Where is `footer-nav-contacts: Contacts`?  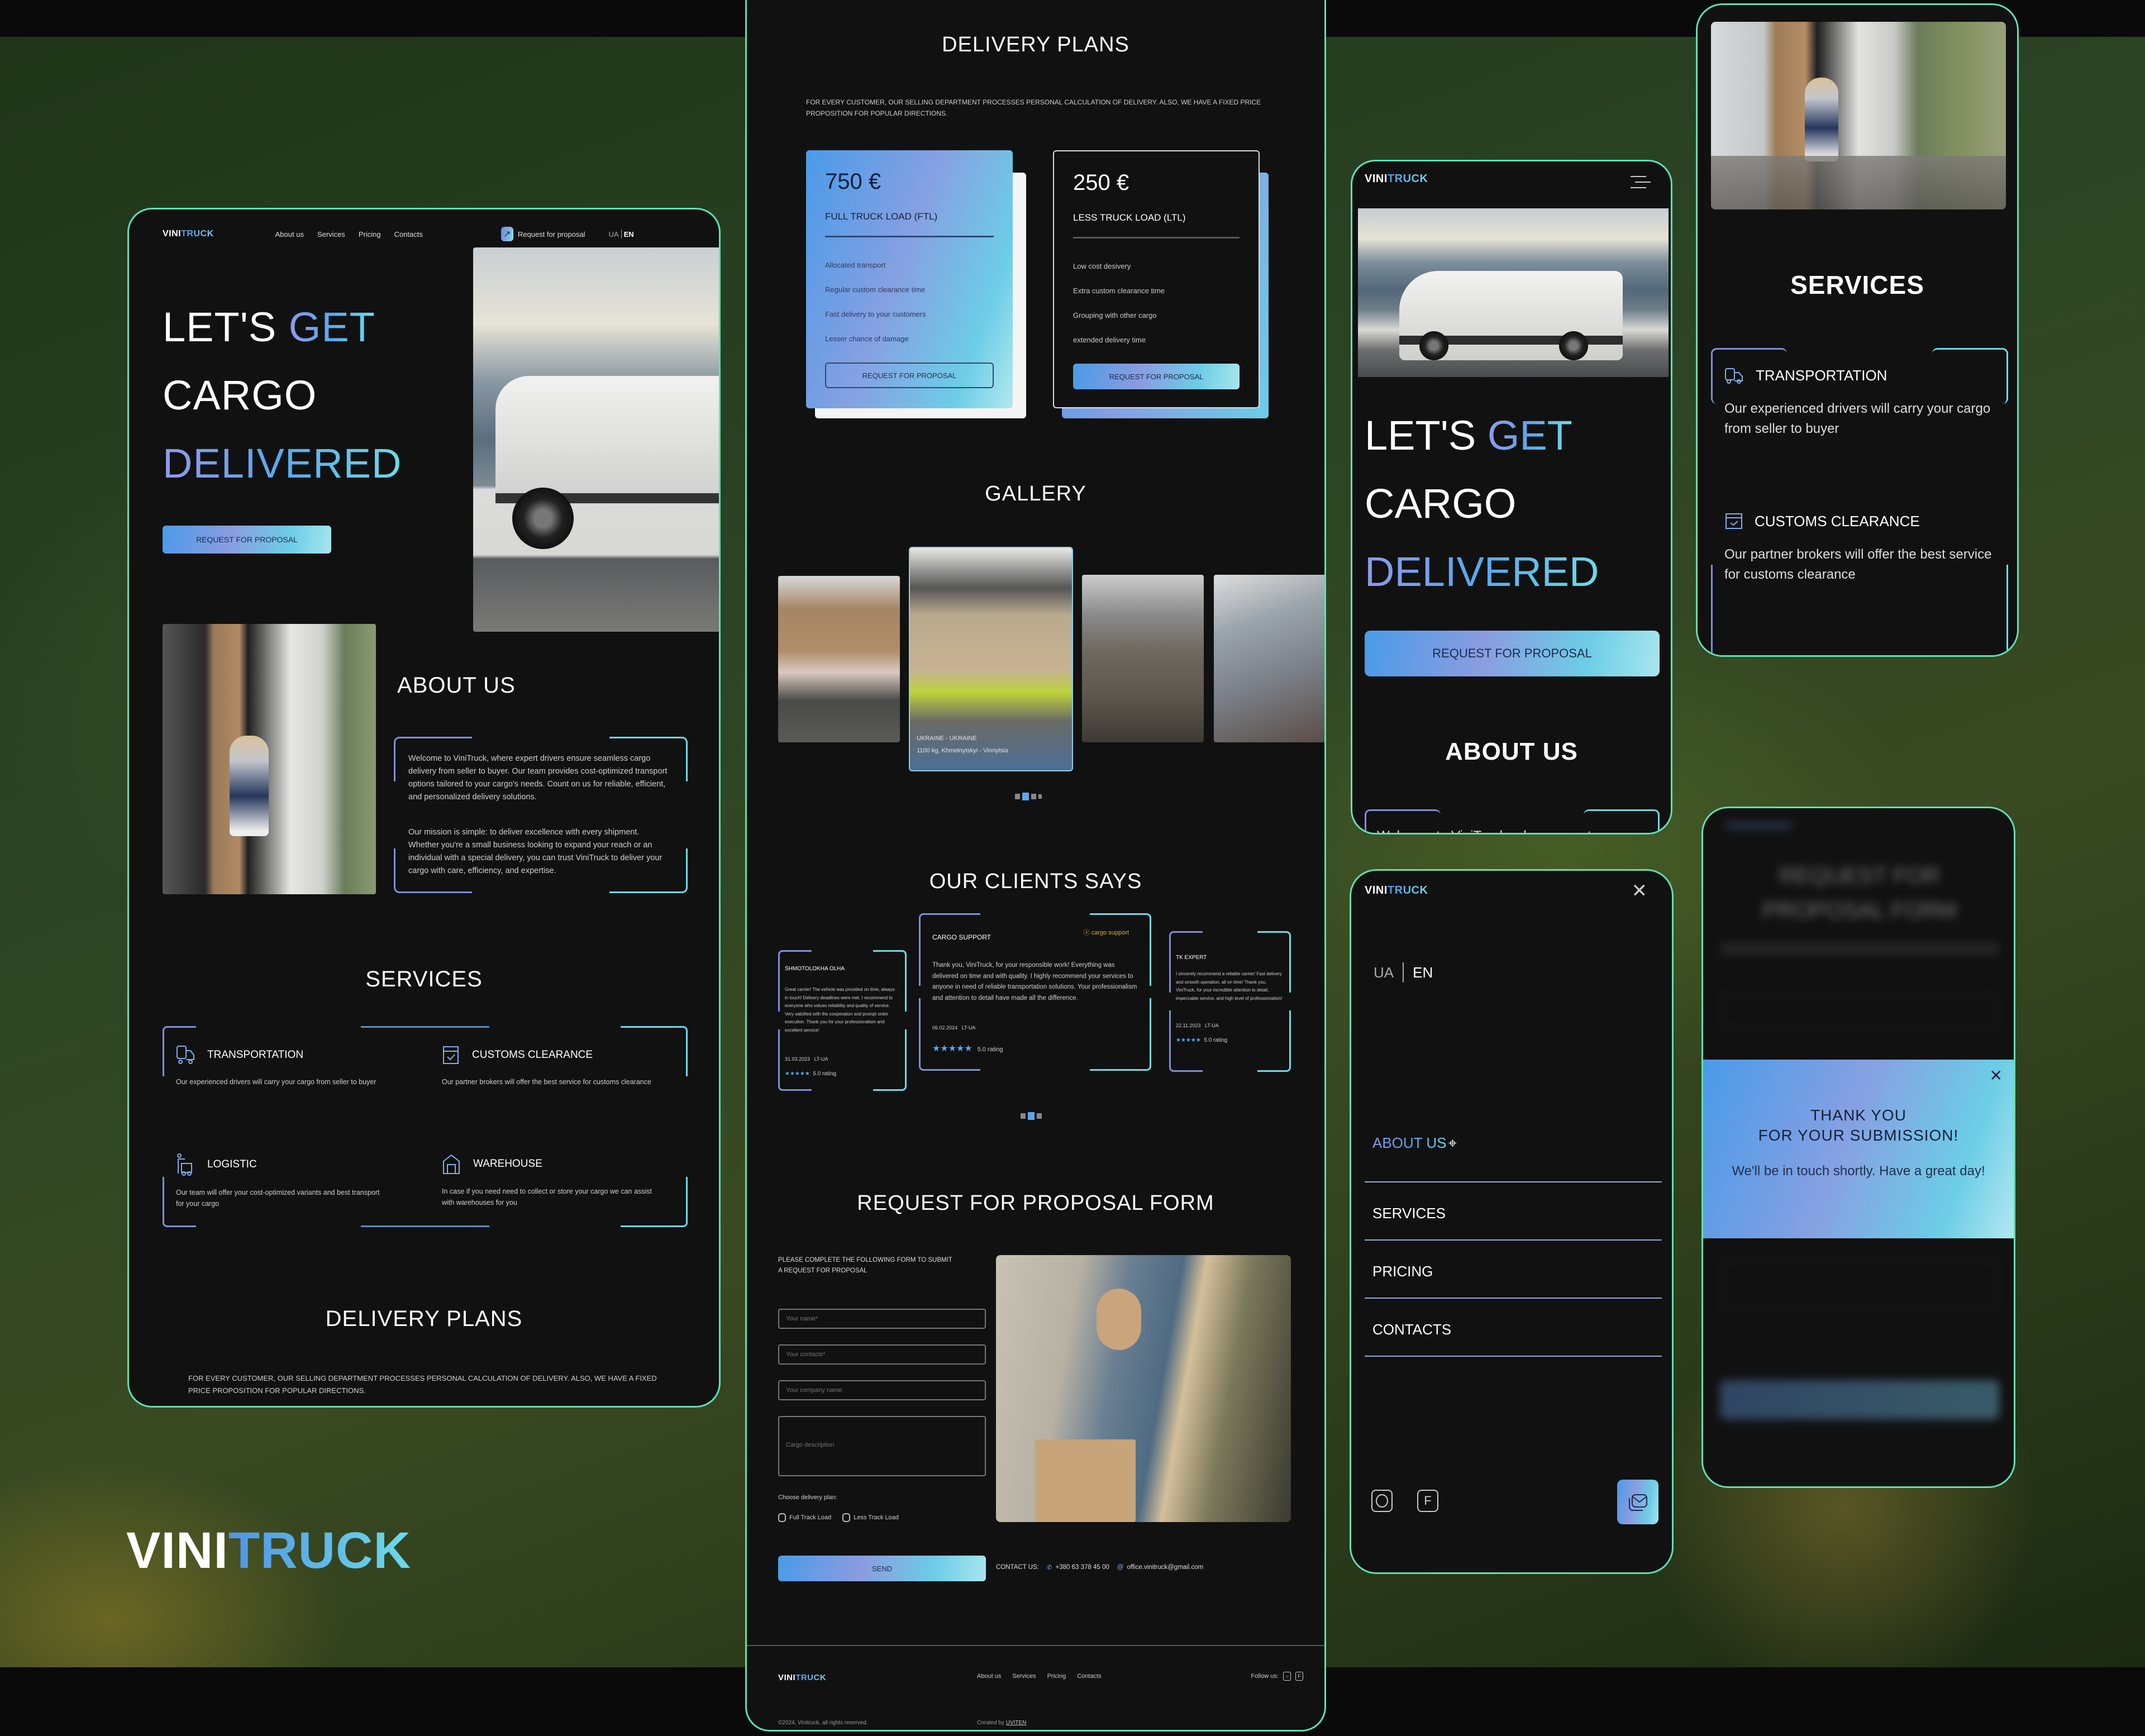 footer-nav-contacts: Contacts is located at coordinates (1089, 1676).